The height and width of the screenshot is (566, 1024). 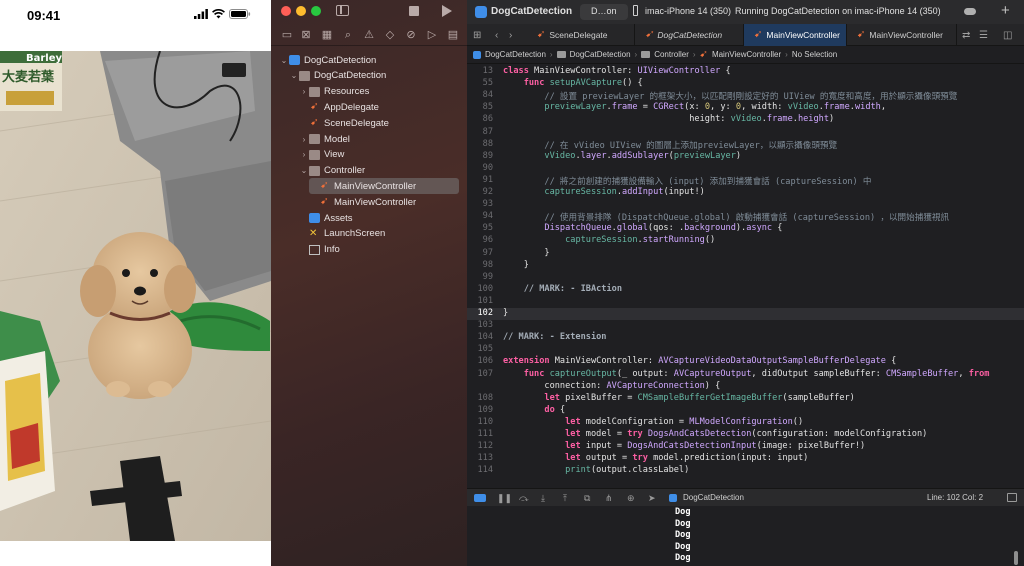 I want to click on code-line: 90, so click(x=745, y=169).